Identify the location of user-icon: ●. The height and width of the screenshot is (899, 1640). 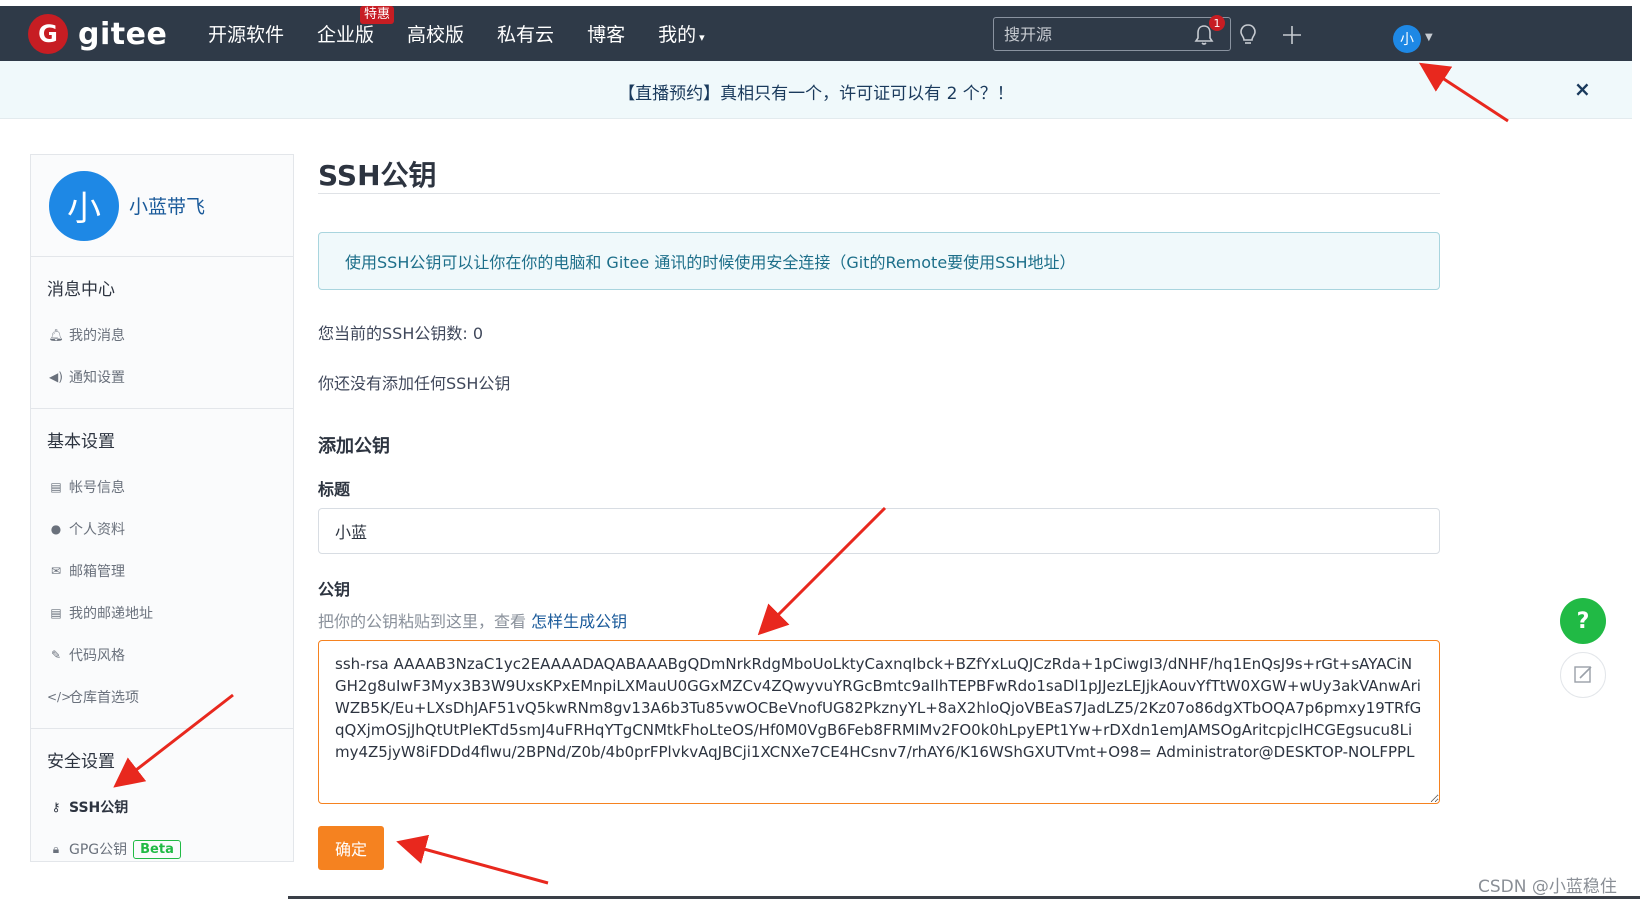
(56, 529).